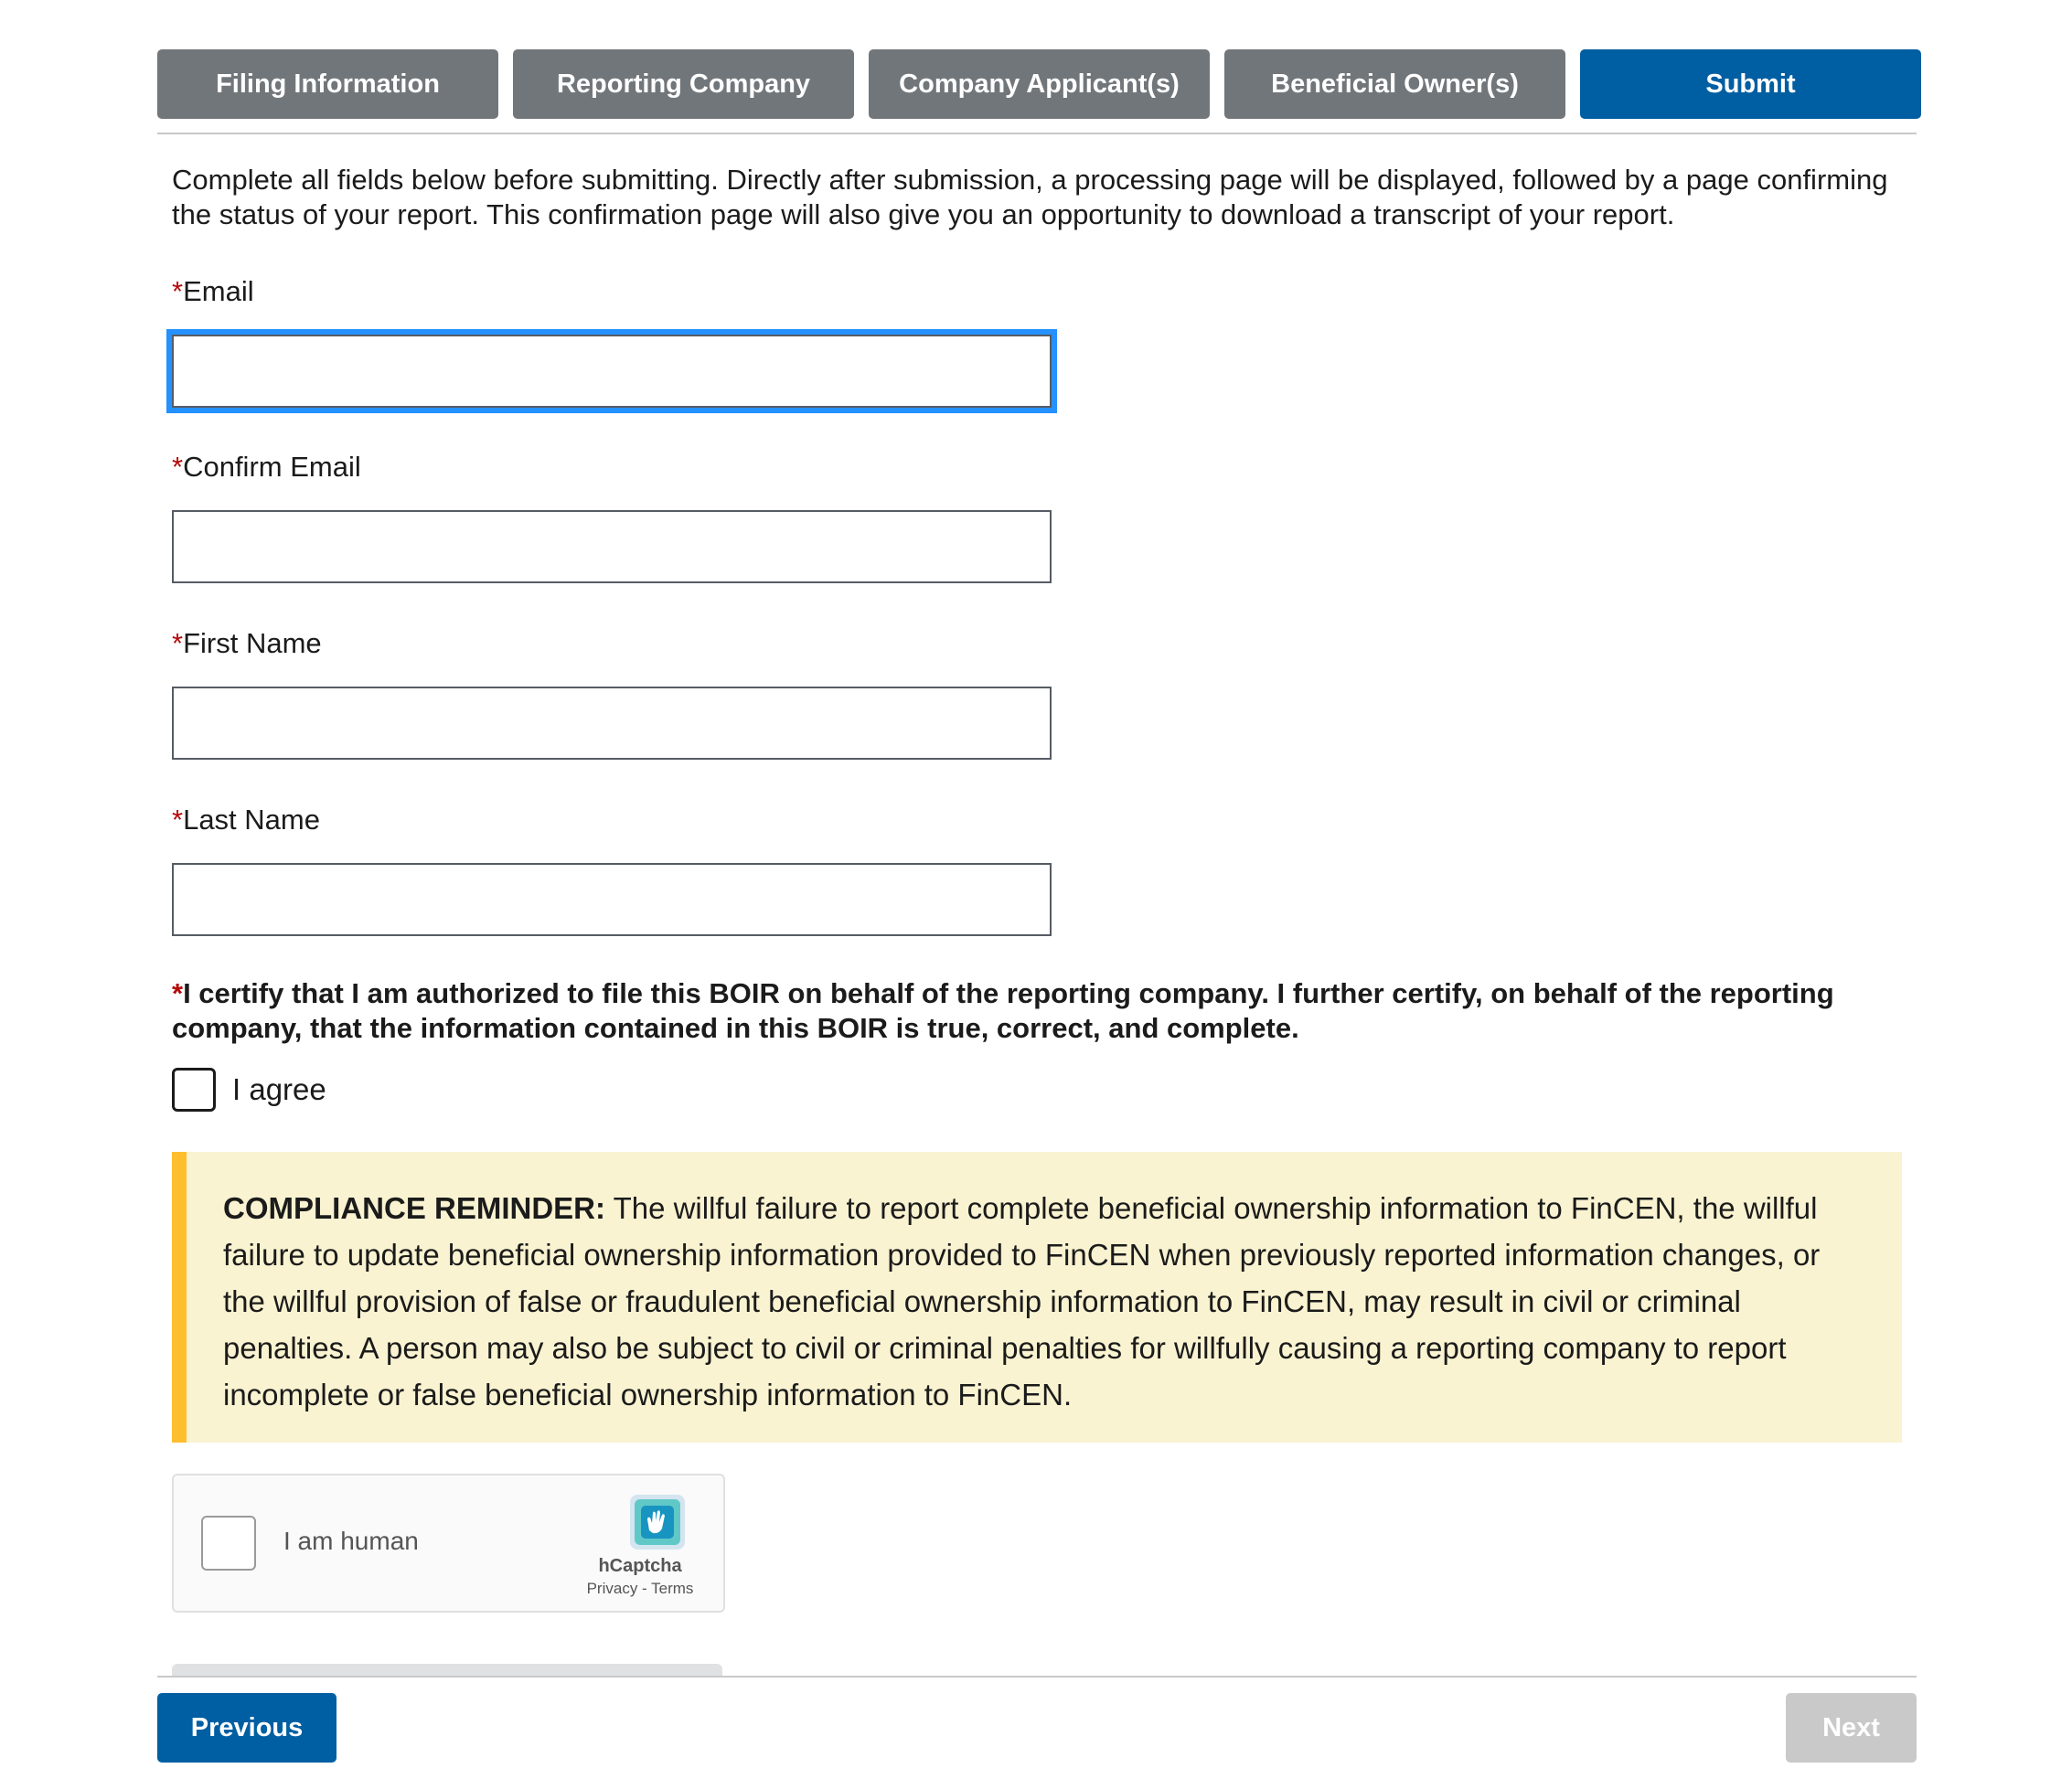  I want to click on tabs-divider, so click(1037, 133).